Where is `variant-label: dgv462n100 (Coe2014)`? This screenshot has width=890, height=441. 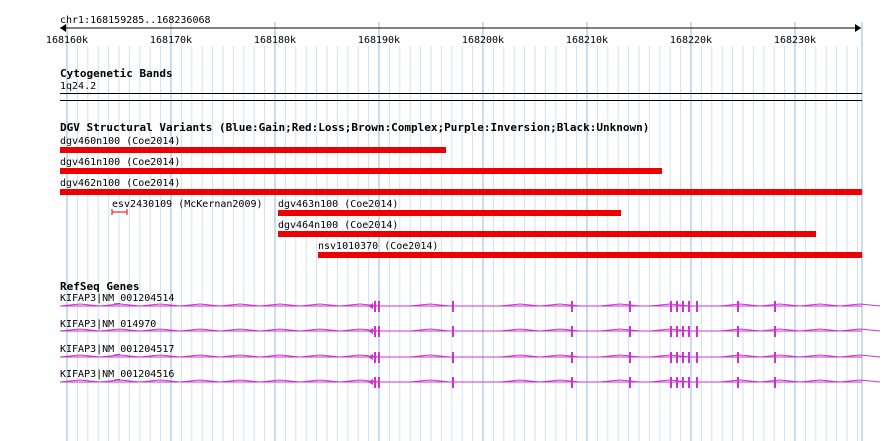
variant-label: dgv462n100 (Coe2014) is located at coordinates (120, 183).